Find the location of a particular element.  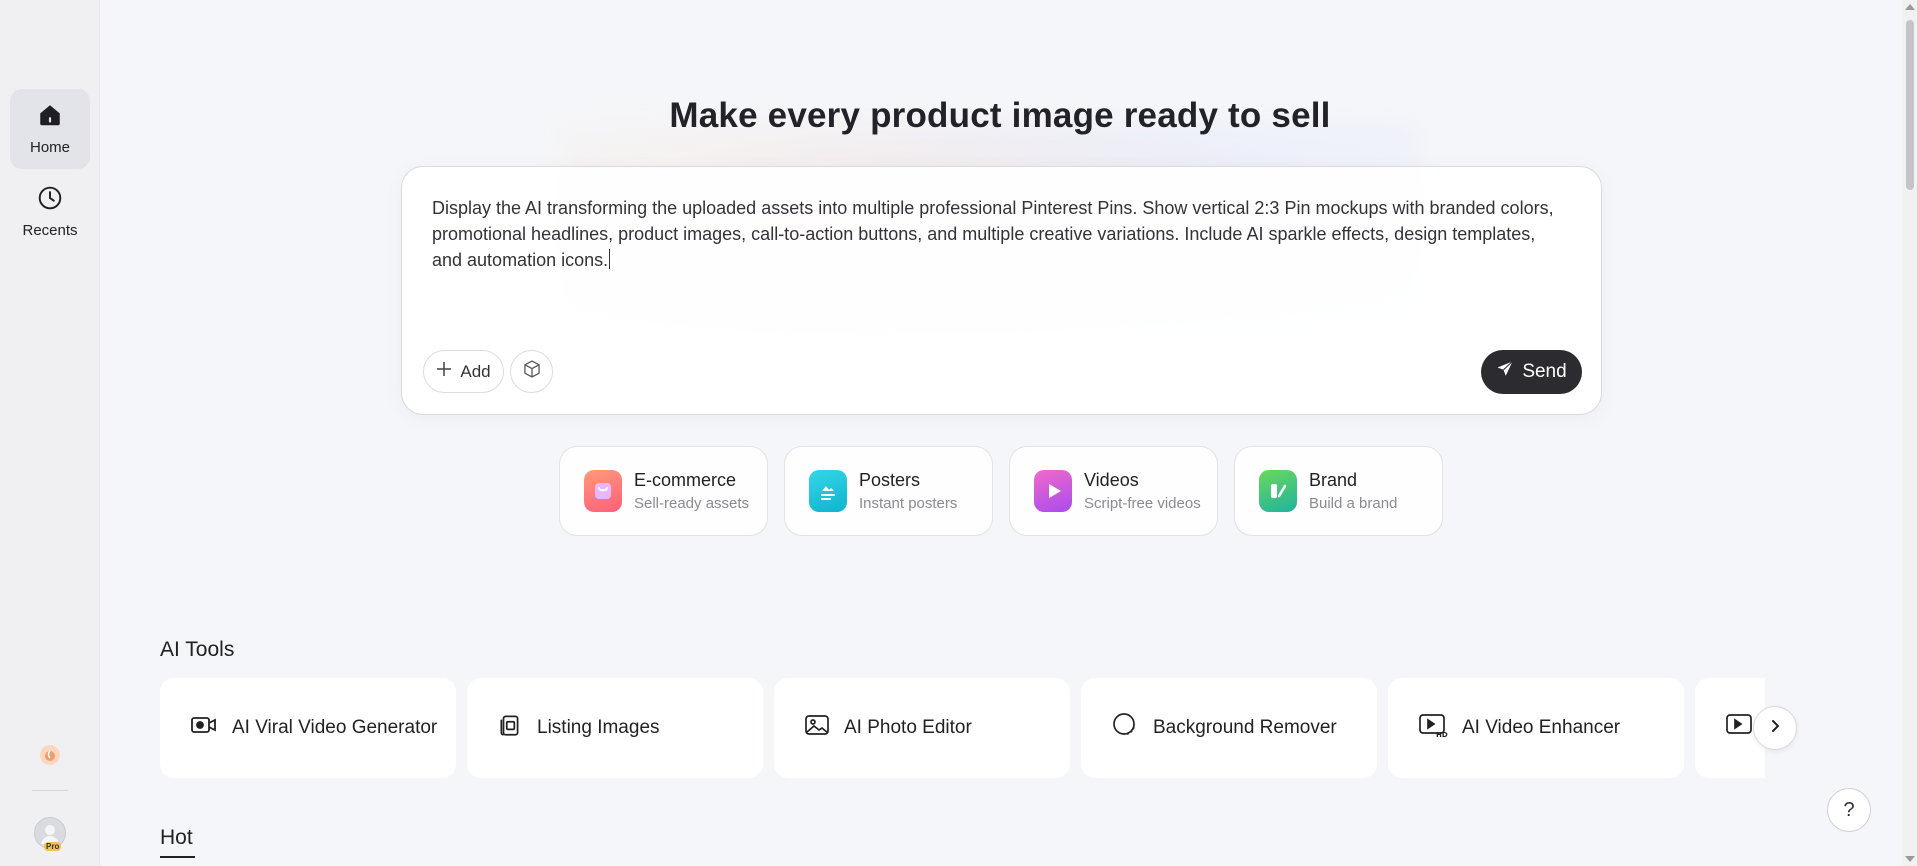

cube-icon is located at coordinates (532, 371).